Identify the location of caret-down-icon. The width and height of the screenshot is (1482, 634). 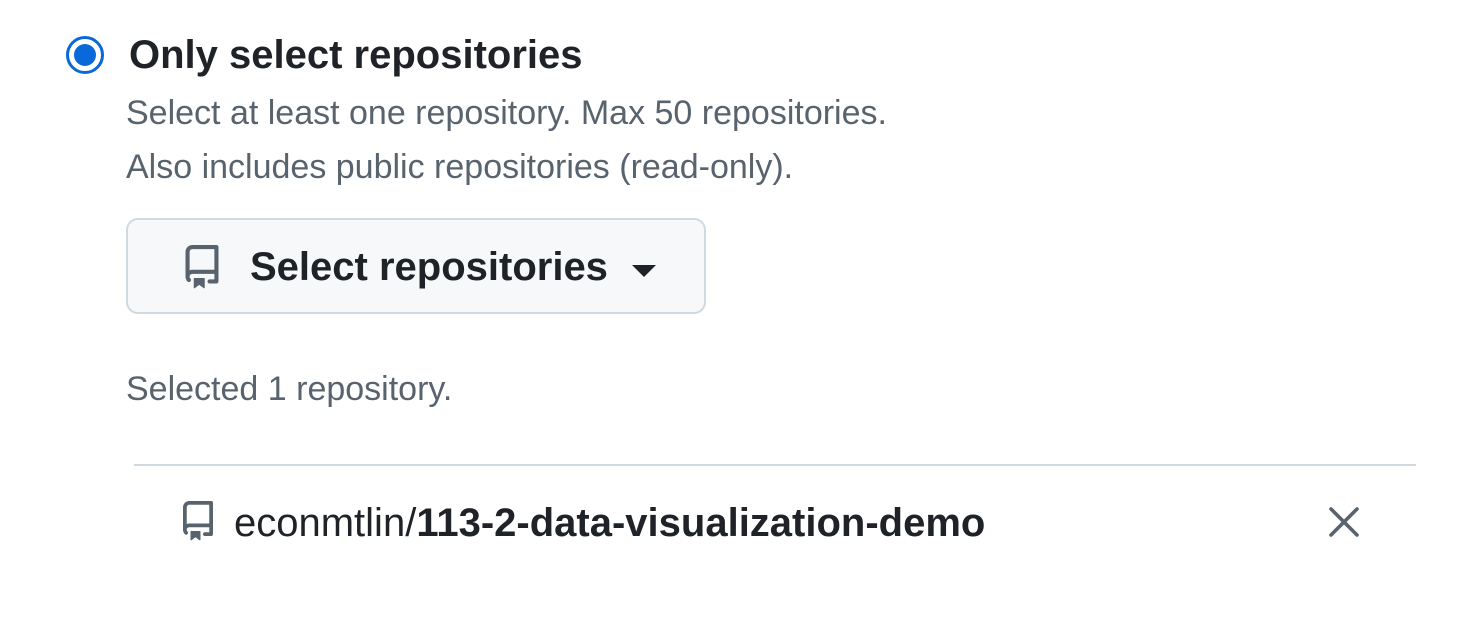
(644, 271).